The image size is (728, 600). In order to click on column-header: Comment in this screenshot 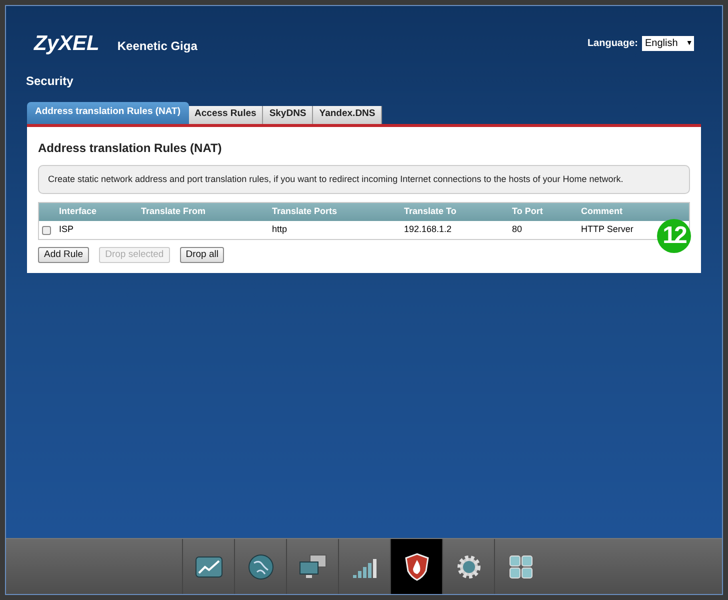, I will do `click(602, 211)`.